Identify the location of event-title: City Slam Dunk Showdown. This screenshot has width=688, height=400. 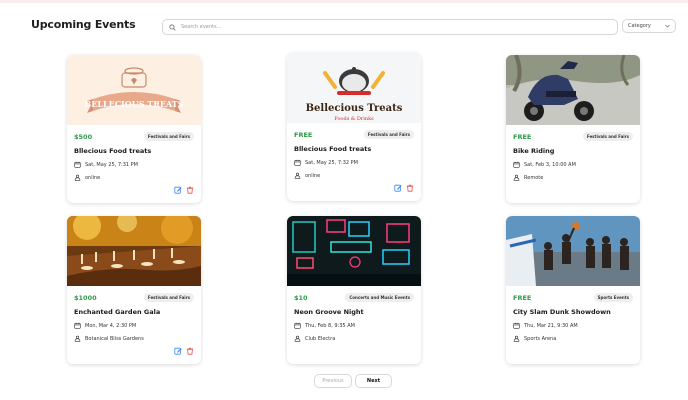
(562, 312).